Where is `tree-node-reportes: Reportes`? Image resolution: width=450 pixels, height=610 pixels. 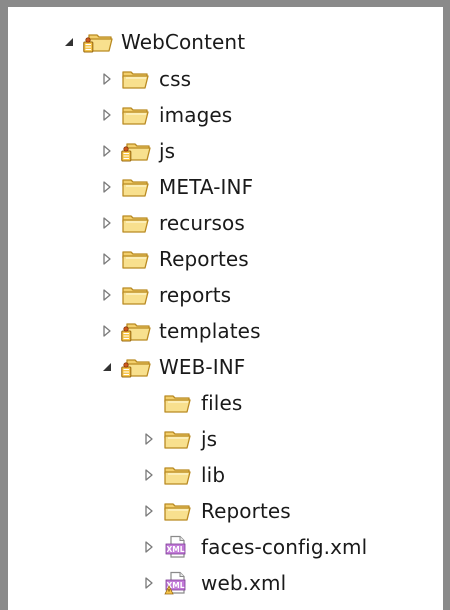 tree-node-reportes: Reportes is located at coordinates (173, 259).